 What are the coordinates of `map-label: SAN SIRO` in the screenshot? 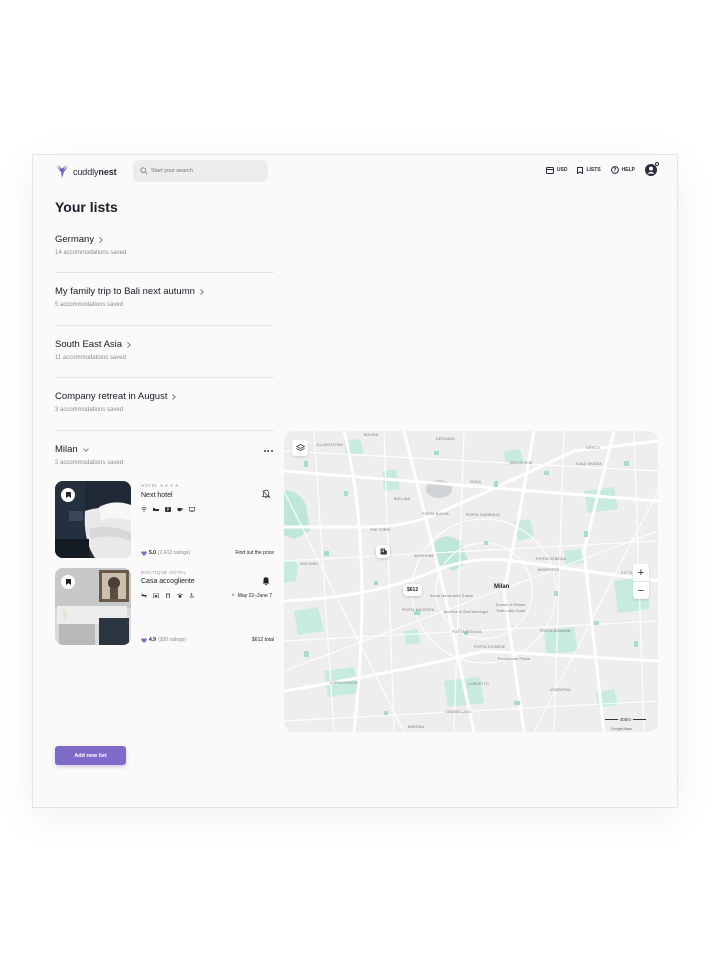 It's located at (309, 564).